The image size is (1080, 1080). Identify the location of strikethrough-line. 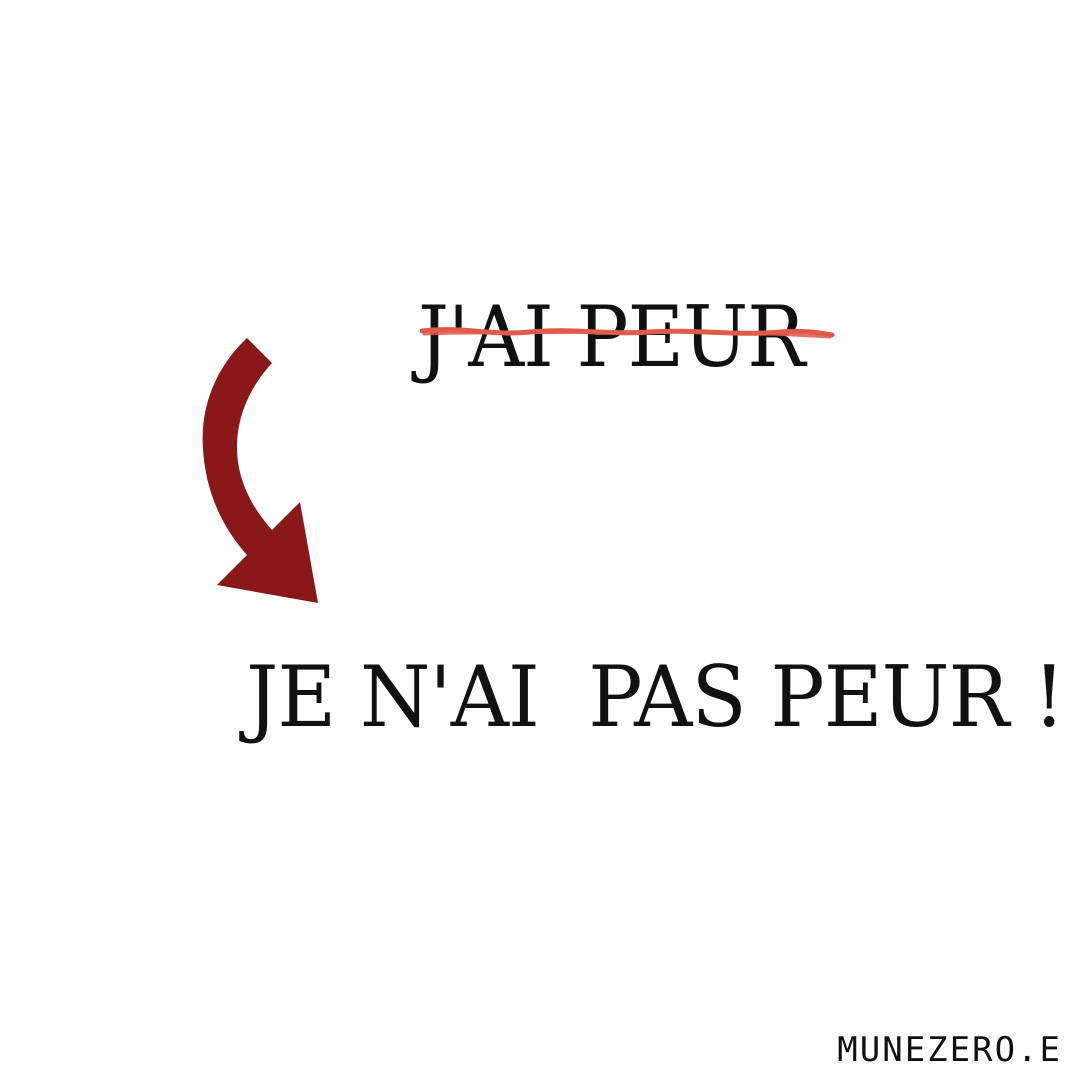
(627, 333).